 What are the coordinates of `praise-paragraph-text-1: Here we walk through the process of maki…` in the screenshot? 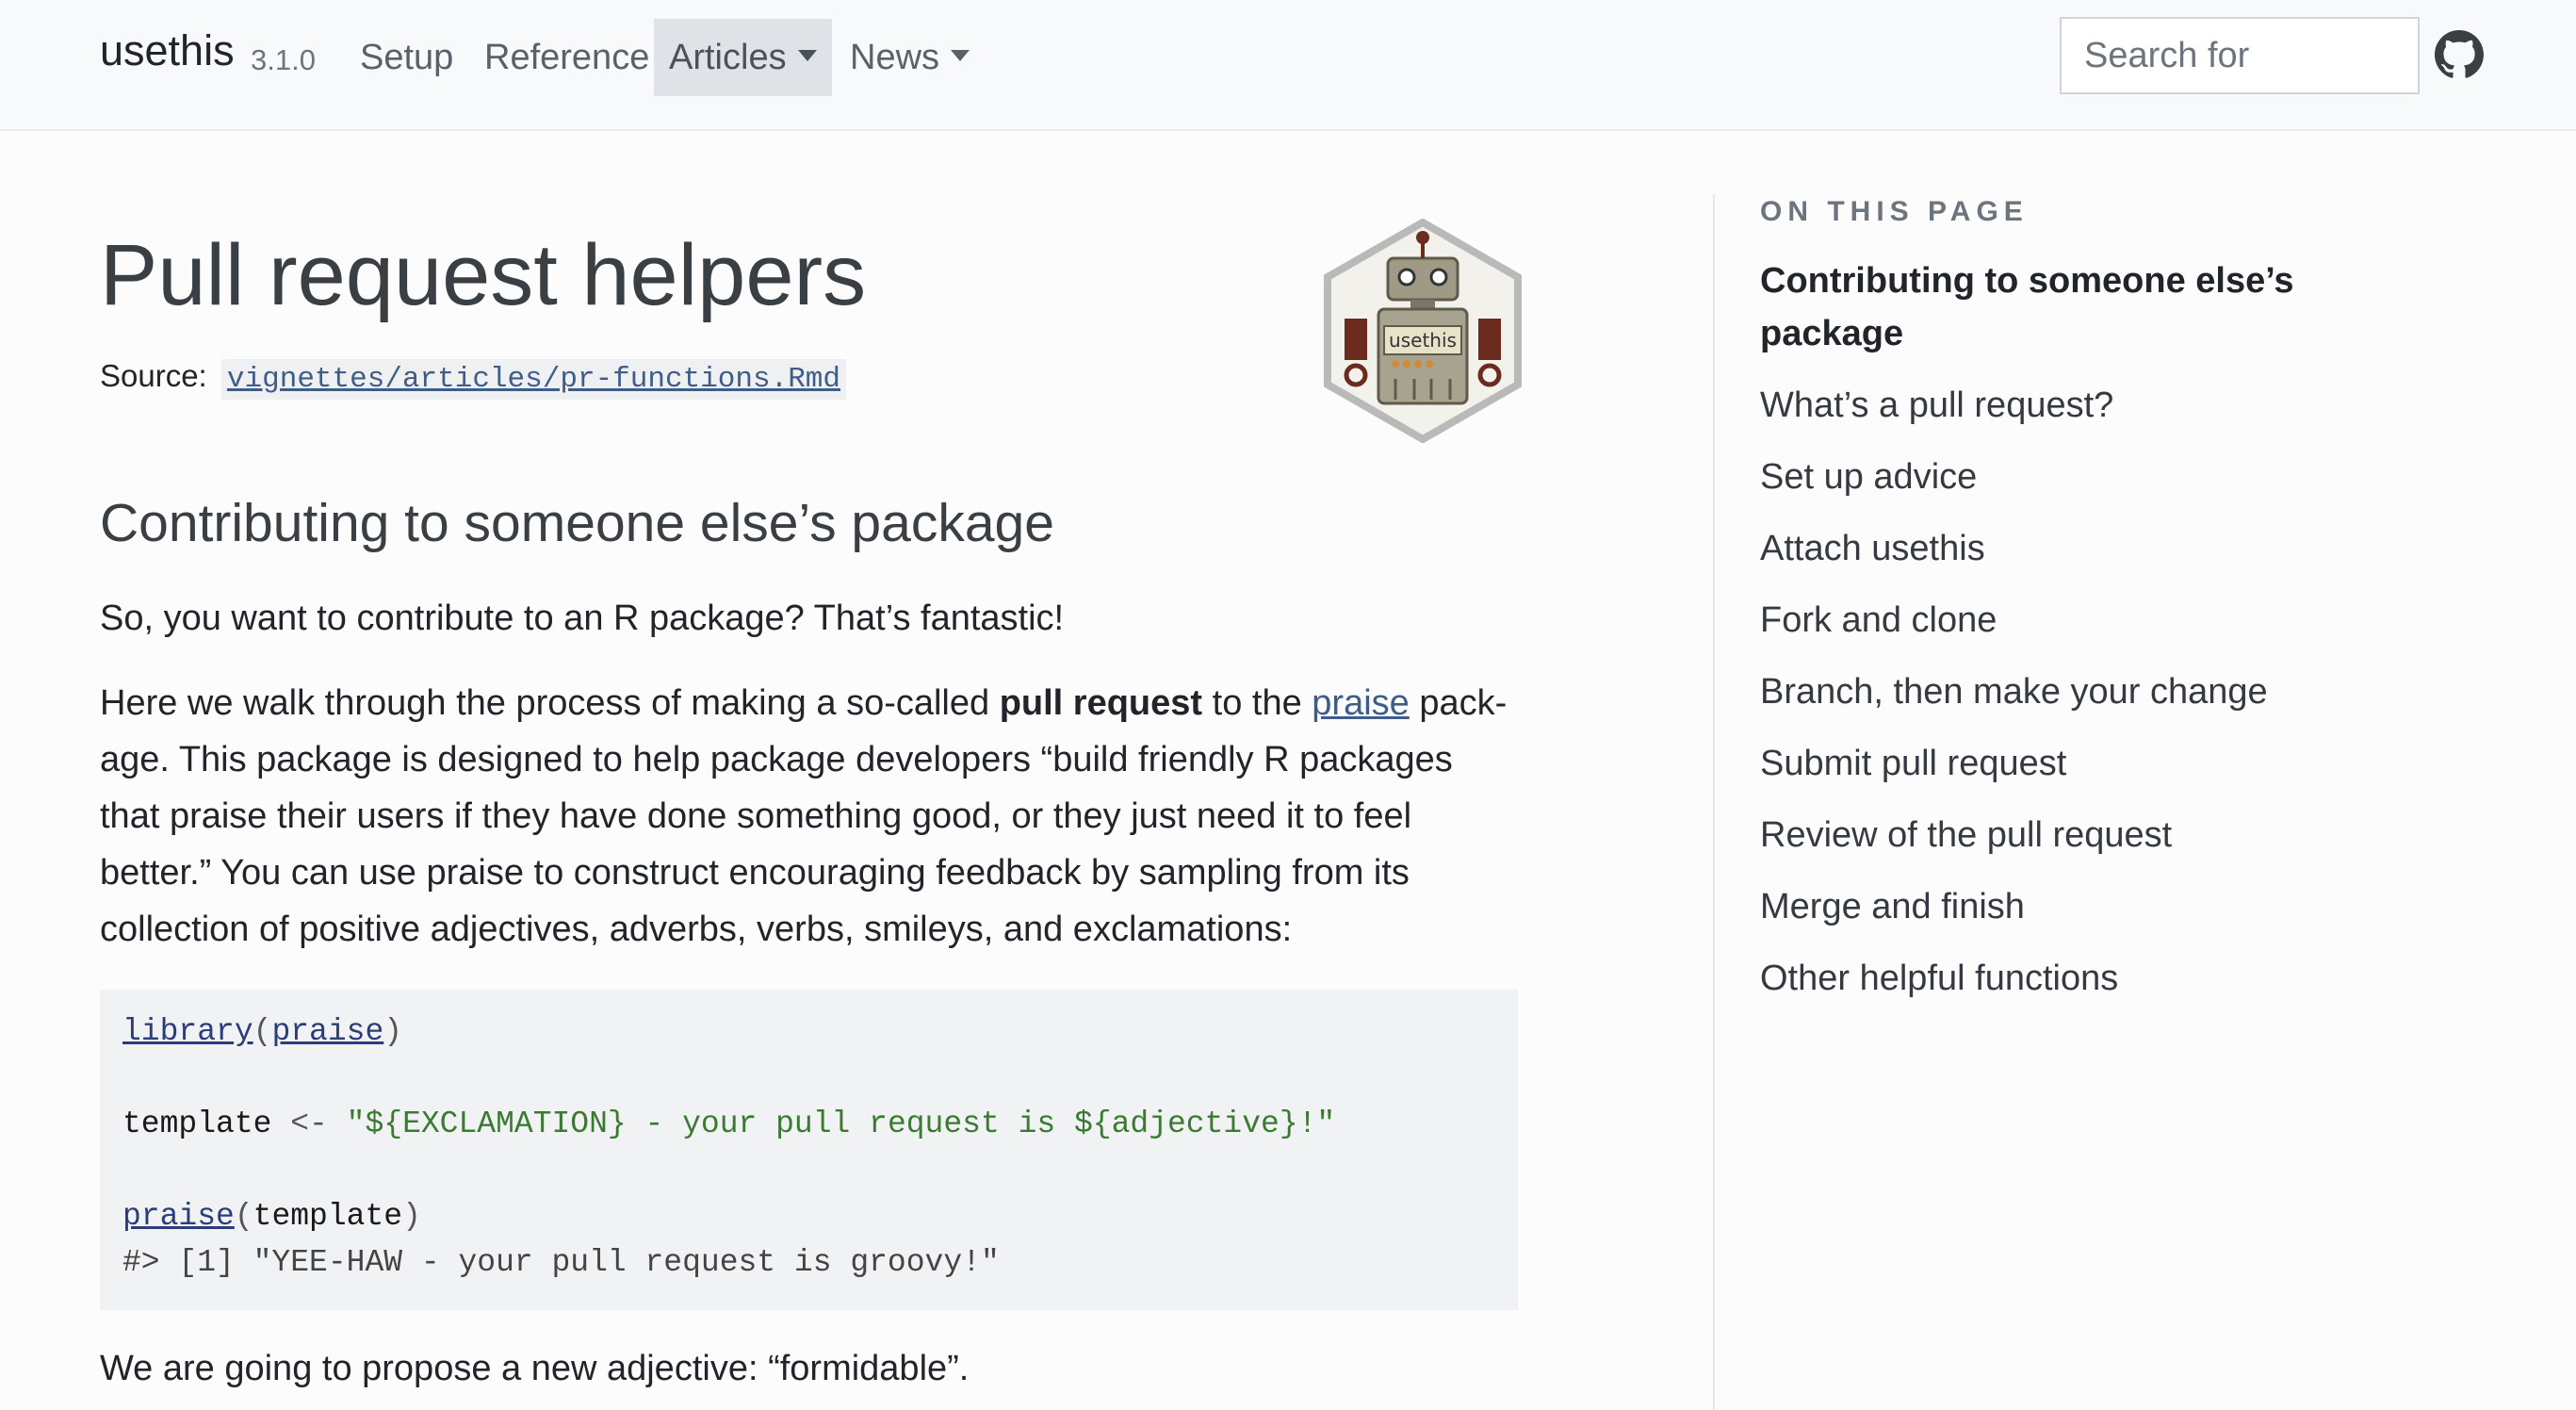 It's located at (550, 703).